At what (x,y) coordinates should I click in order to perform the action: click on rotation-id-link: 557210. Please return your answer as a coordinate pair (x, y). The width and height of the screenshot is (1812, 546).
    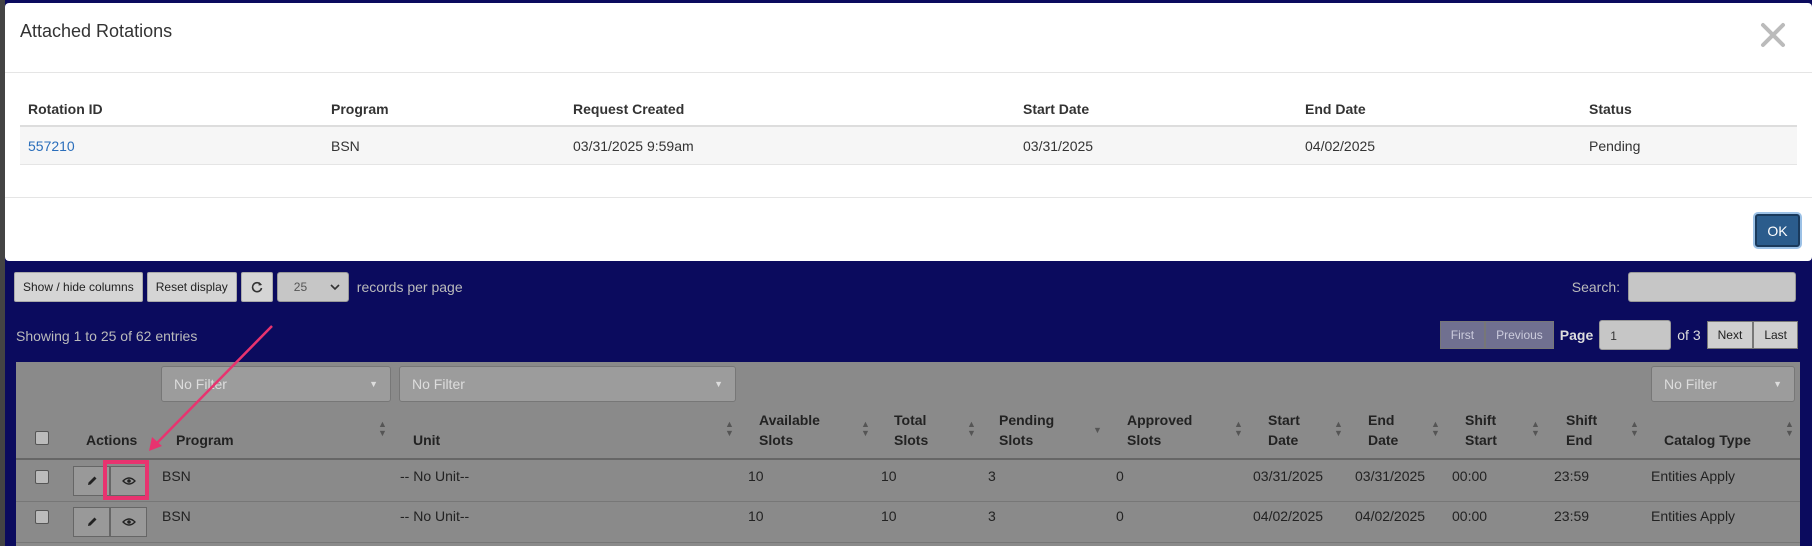
    Looking at the image, I should click on (51, 146).